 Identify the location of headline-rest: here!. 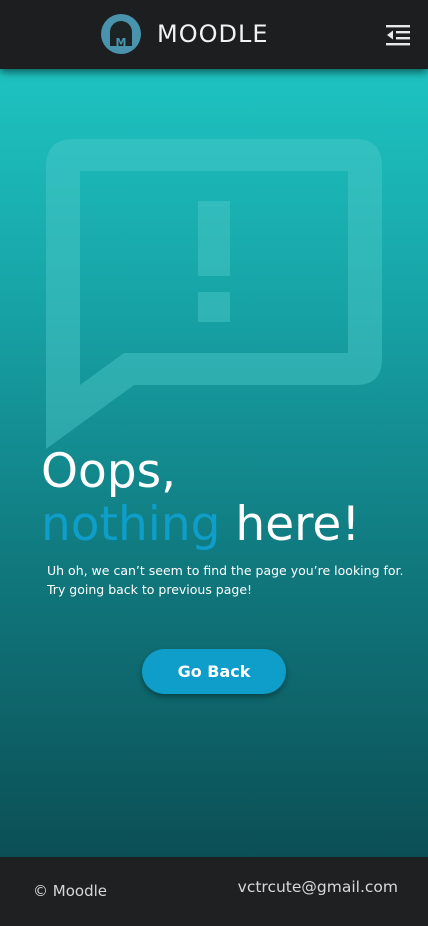
(298, 524).